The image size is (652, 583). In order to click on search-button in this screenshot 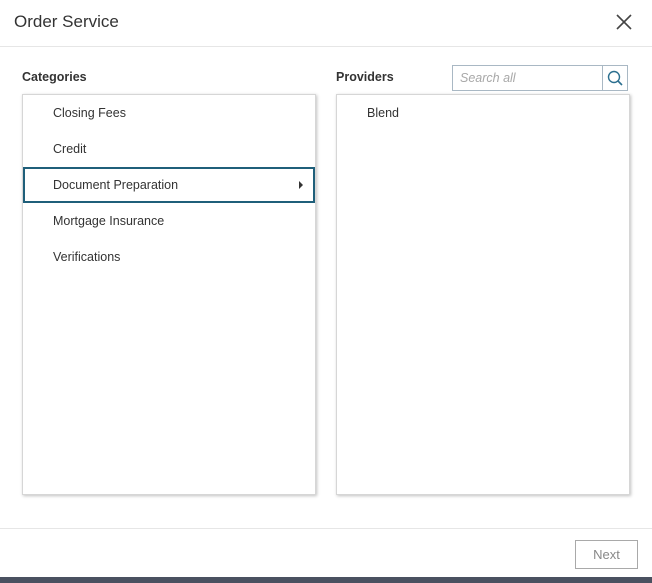, I will do `click(614, 78)`.